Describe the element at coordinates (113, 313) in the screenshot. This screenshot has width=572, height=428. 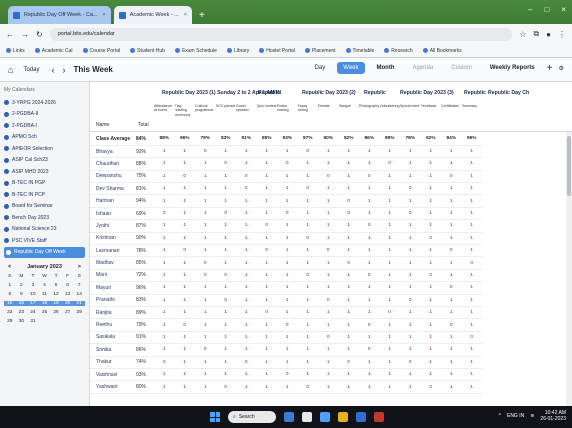
I see `row-name: Ranjita` at that location.